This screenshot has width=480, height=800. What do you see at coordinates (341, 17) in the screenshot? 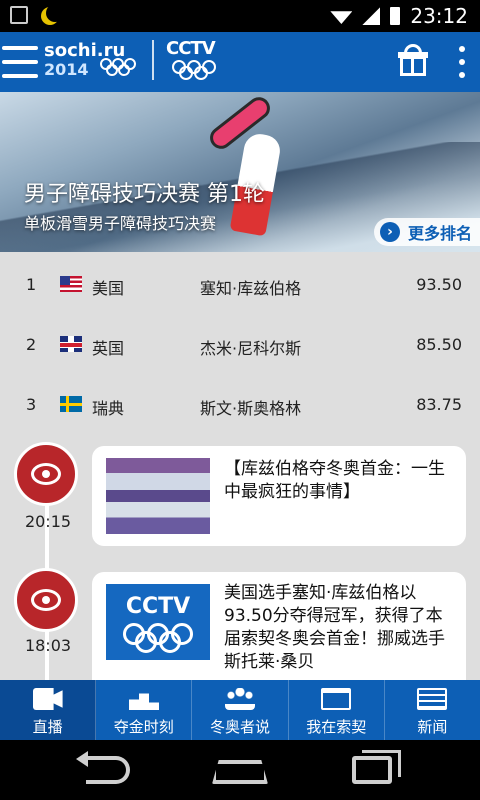
I see `wifi-icon` at bounding box center [341, 17].